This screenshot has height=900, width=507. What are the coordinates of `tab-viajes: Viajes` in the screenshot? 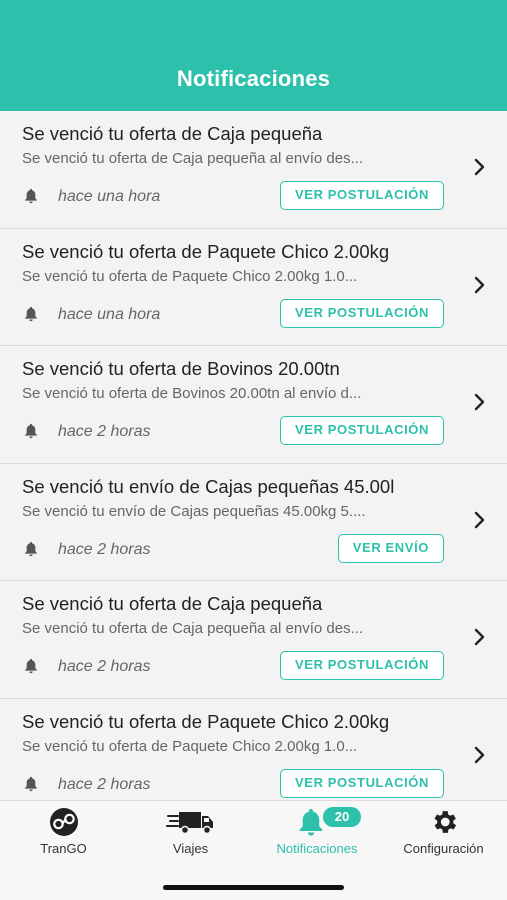 It's located at (190, 836).